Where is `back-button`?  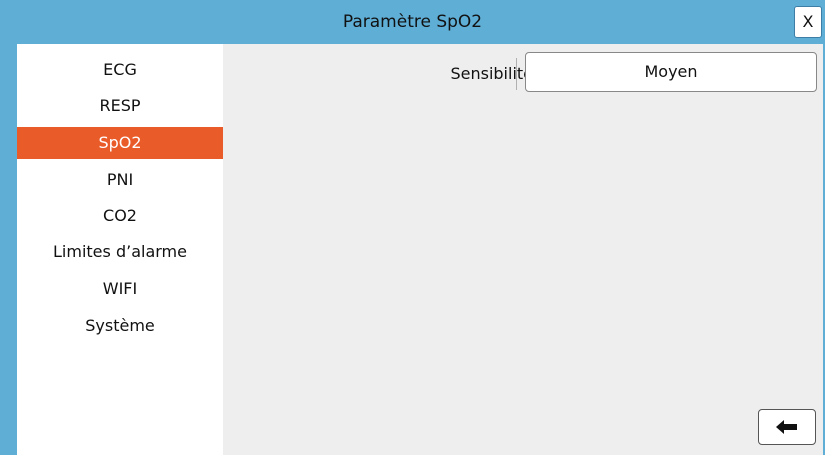 back-button is located at coordinates (787, 427).